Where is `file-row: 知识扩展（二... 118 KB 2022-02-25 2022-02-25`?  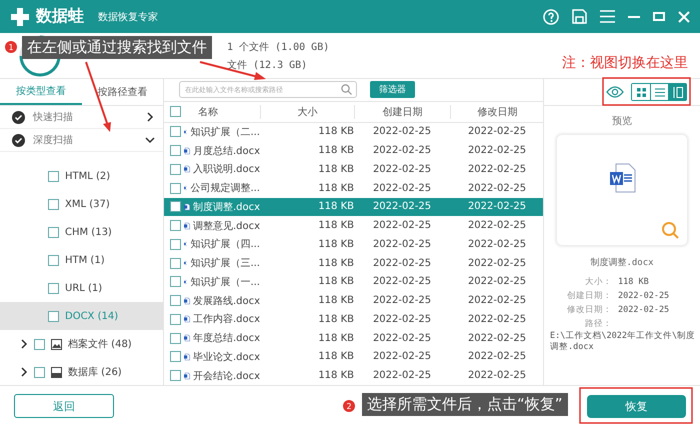
file-row: 知识扩展（二... 118 KB 2022-02-25 2022-02-25 is located at coordinates (353, 132).